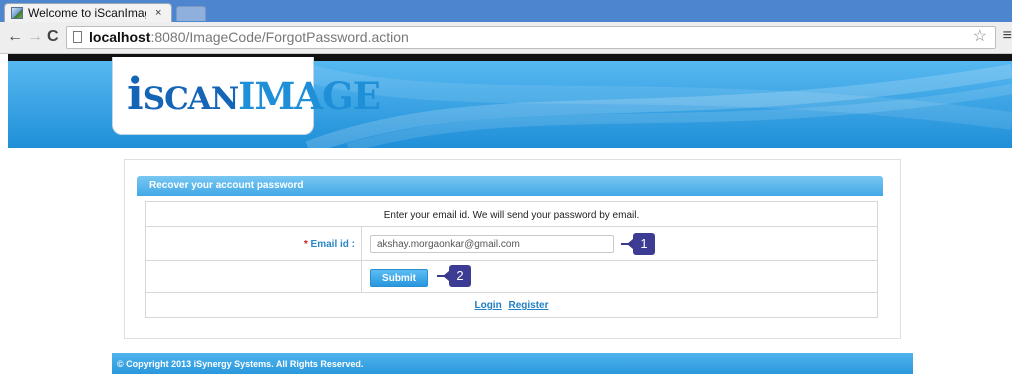 The width and height of the screenshot is (1012, 374). I want to click on callout-number: 1, so click(644, 244).